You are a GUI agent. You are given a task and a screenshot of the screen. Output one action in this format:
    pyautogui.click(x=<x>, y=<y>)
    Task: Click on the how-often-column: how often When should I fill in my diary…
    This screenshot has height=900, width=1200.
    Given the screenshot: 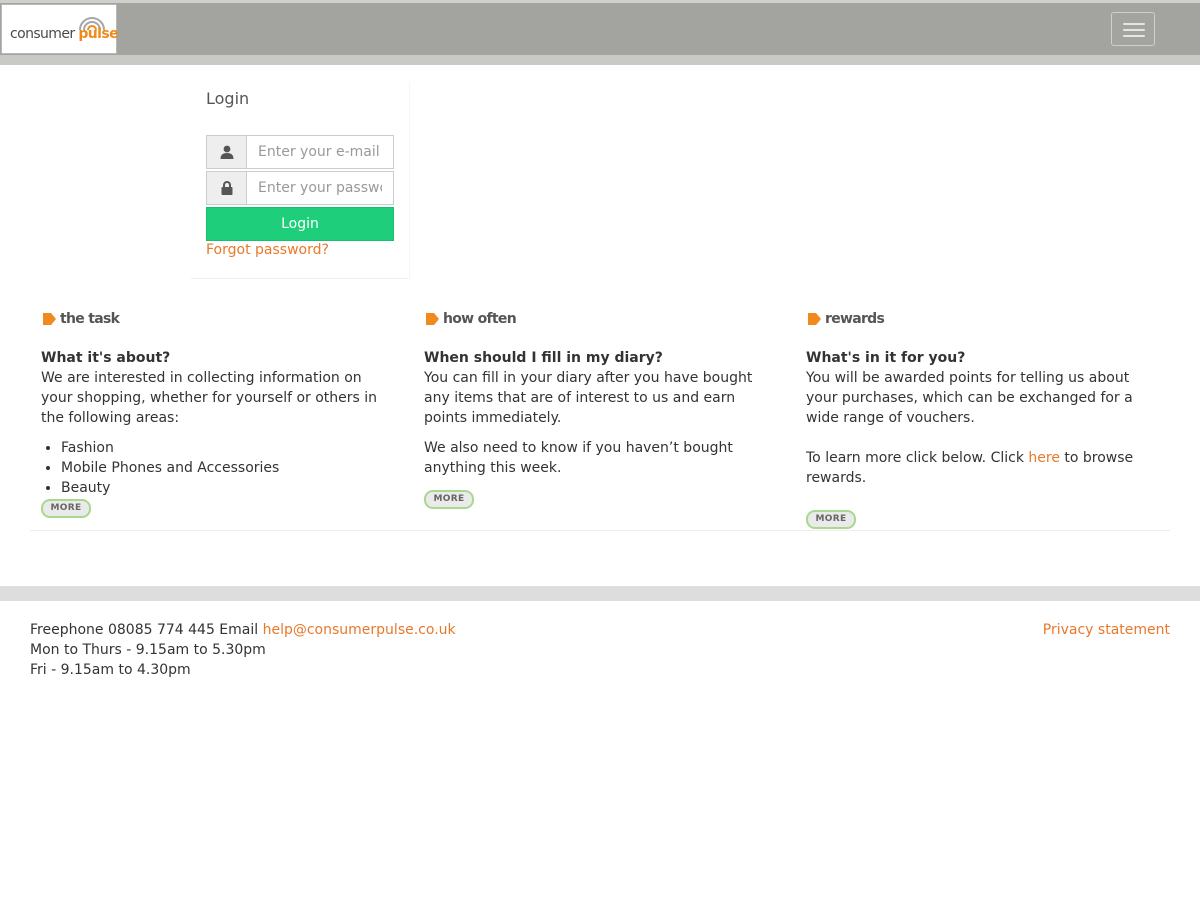 What is the action you would take?
    pyautogui.click(x=596, y=409)
    